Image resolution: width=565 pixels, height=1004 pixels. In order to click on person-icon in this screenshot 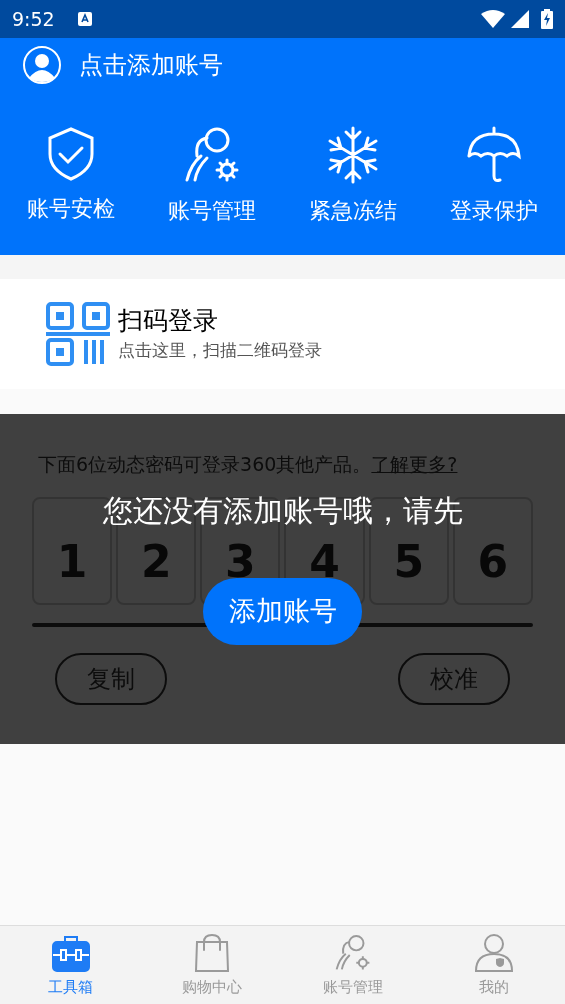, I will do `click(494, 952)`.